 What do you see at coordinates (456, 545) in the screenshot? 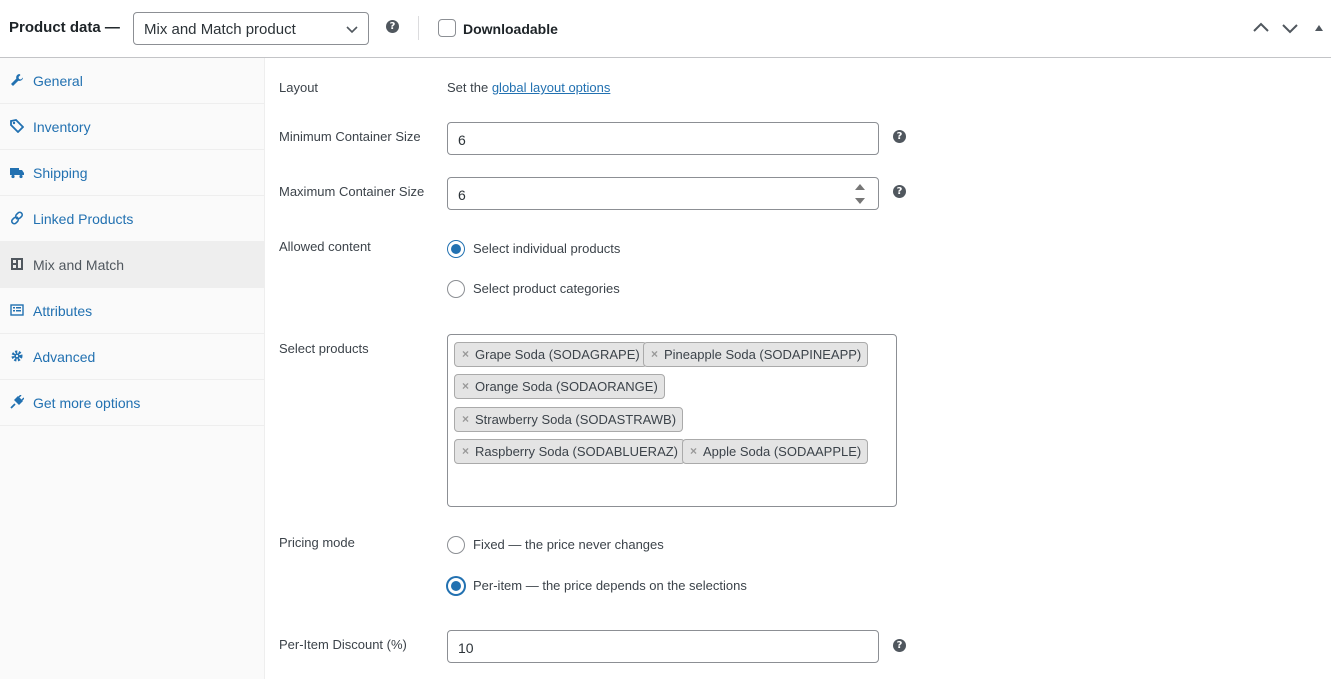
I see `radio-pricing-fixed` at bounding box center [456, 545].